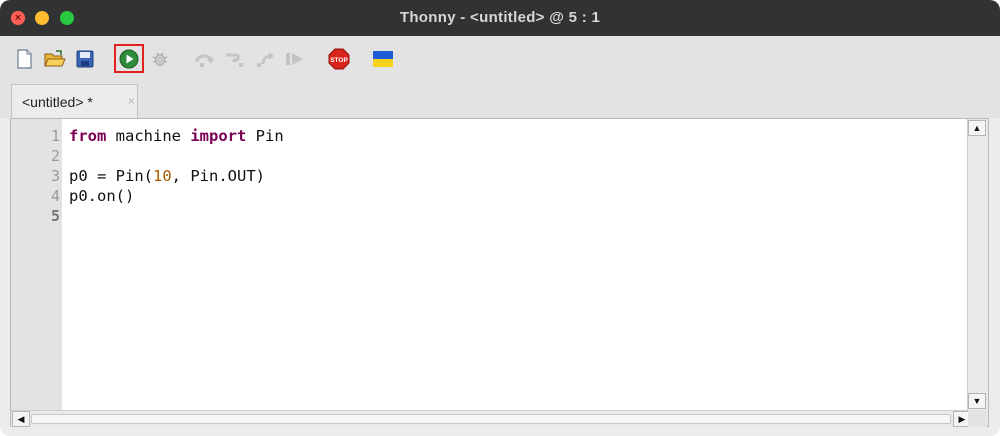 The height and width of the screenshot is (436, 1000). I want to click on horizontal-scrollbar: ◀ ▶, so click(491, 418).